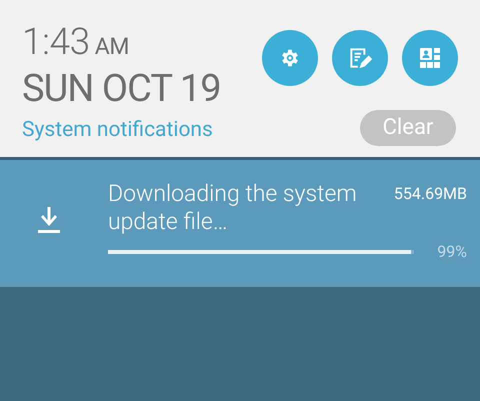 This screenshot has width=480, height=401. What do you see at coordinates (430, 58) in the screenshot?
I see `contact-grid-icon` at bounding box center [430, 58].